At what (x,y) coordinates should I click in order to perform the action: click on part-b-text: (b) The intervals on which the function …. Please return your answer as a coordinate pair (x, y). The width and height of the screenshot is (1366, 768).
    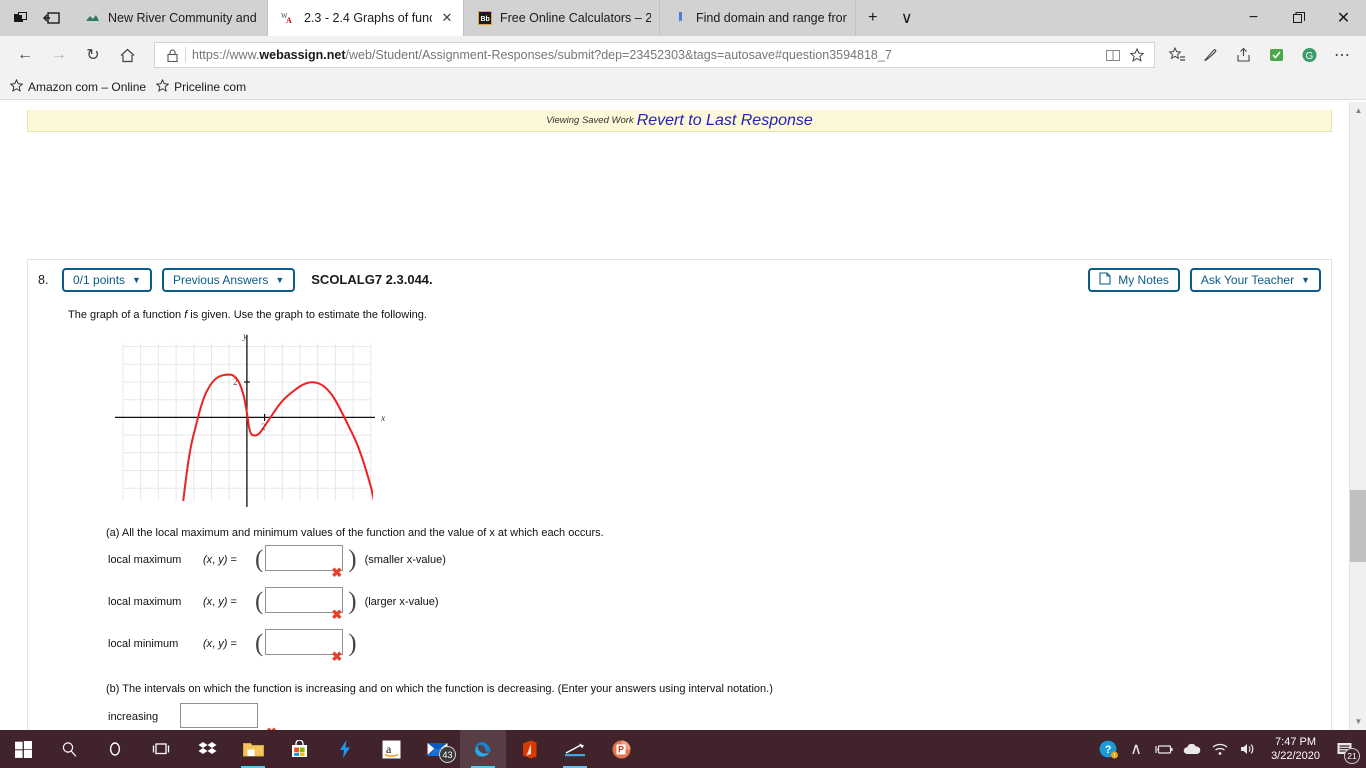
    Looking at the image, I should click on (439, 689).